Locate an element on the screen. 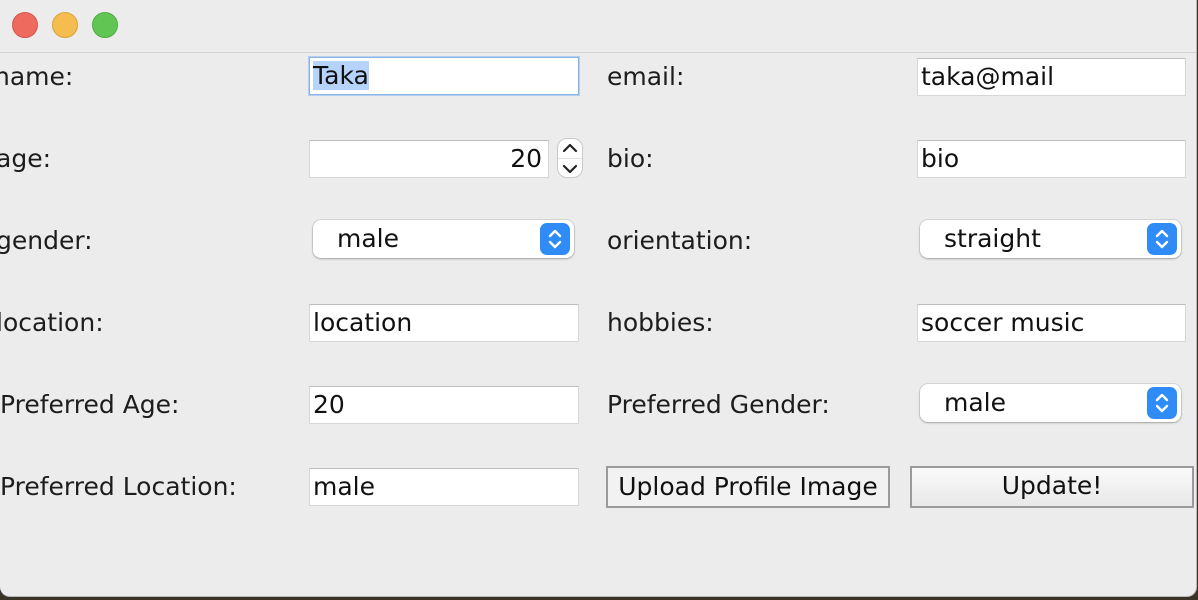  close-window-button is located at coordinates (25, 25).